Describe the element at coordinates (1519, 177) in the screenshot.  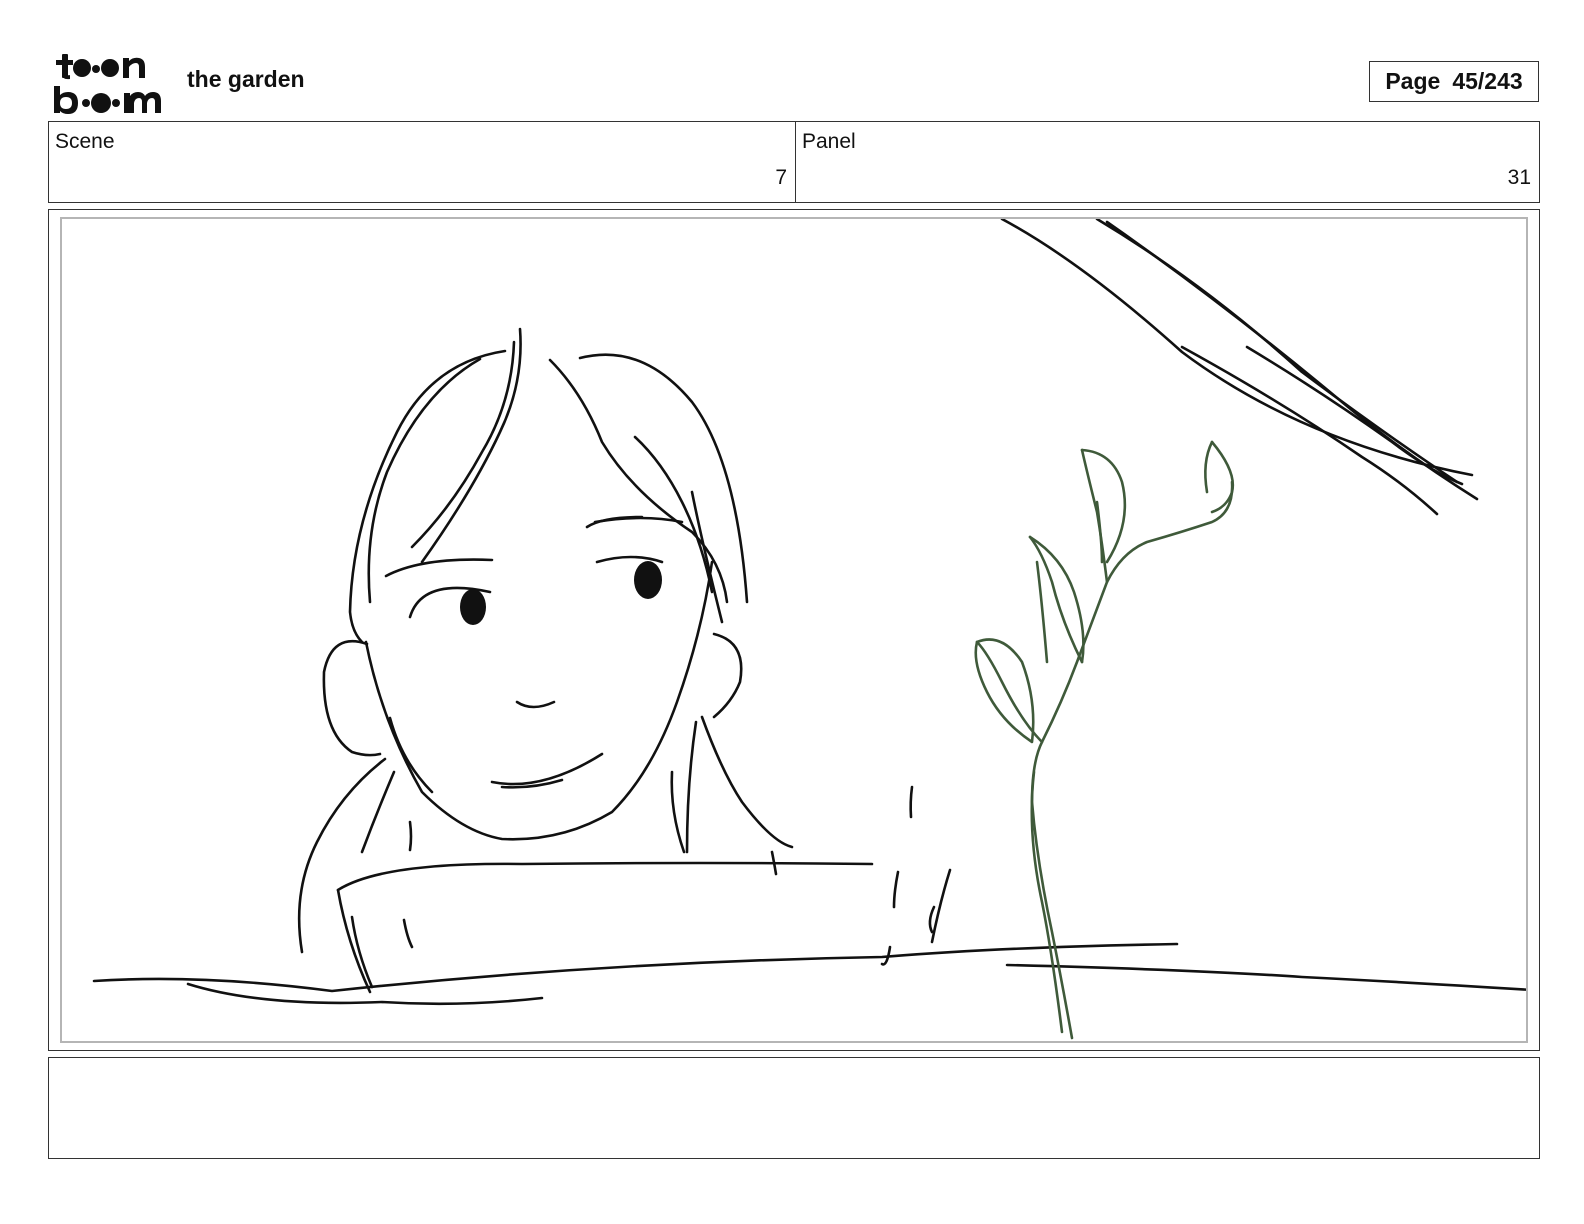
I see `panel-value: 31` at that location.